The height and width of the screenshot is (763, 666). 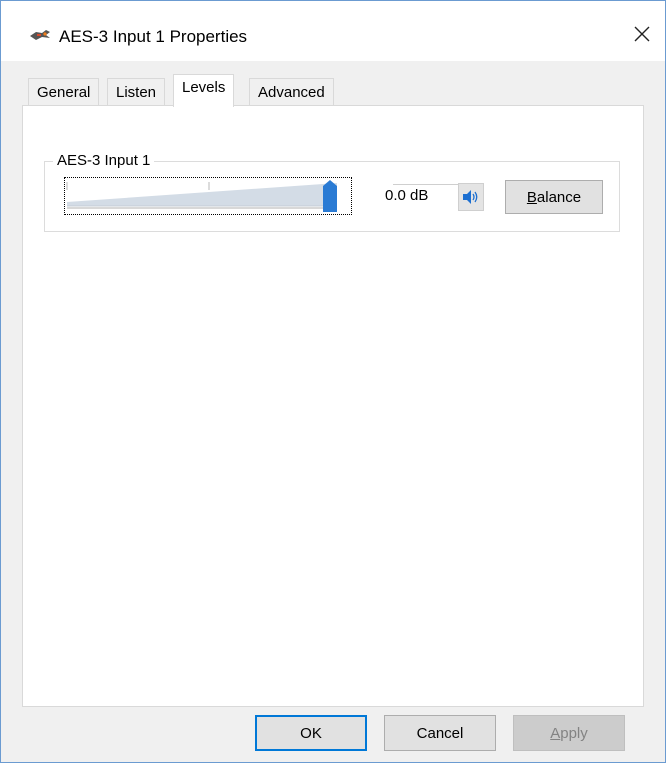 I want to click on close-icon, so click(x=642, y=34).